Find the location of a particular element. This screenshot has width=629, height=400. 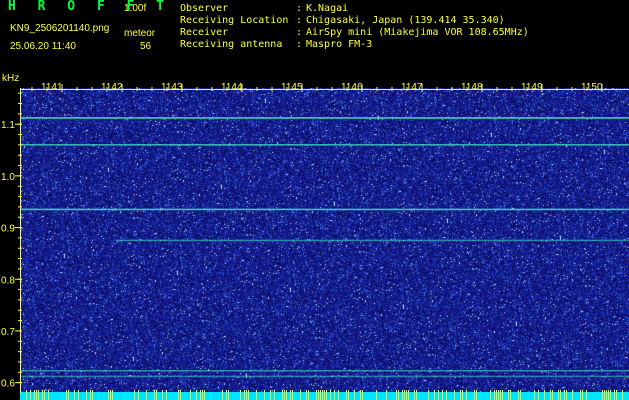

x-tick-label: 1149 is located at coordinates (532, 87).